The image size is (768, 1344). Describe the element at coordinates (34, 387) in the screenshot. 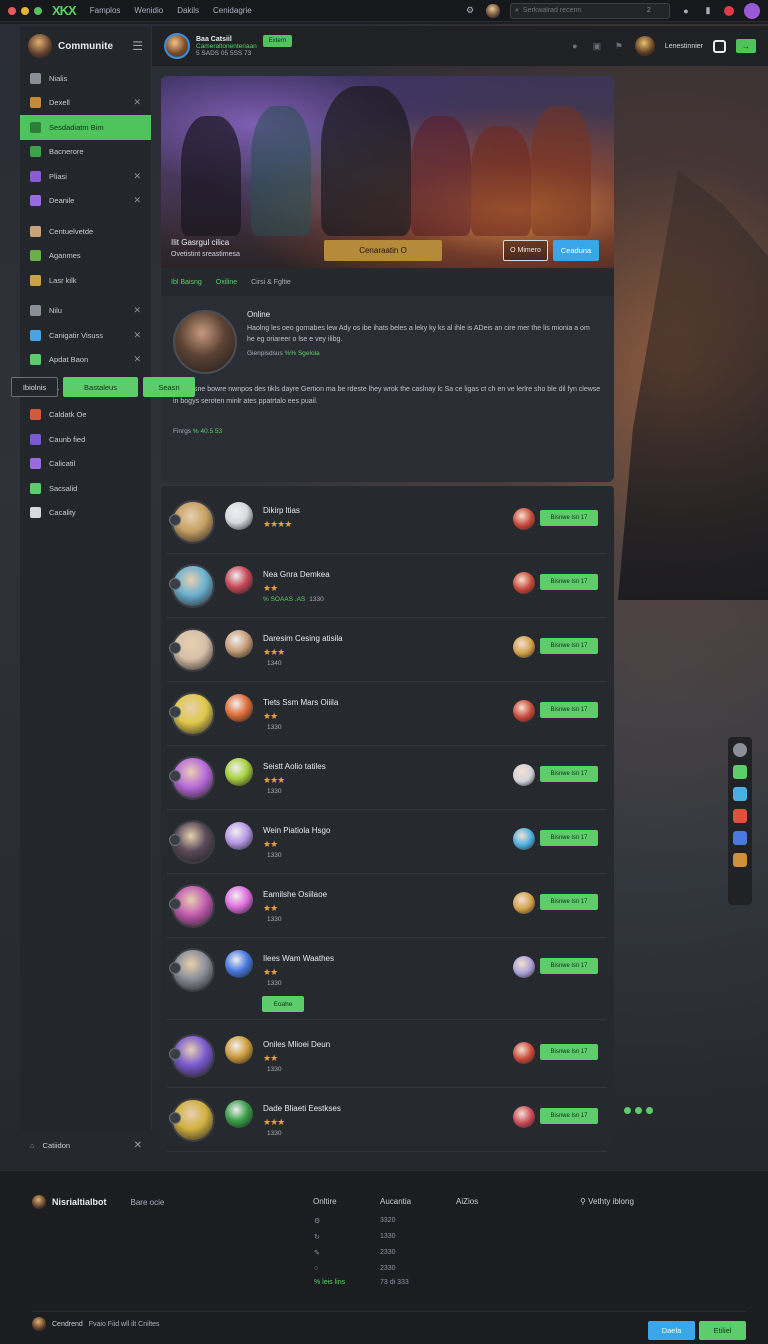

I see `profile-outline-button: Ibiolnis` at that location.